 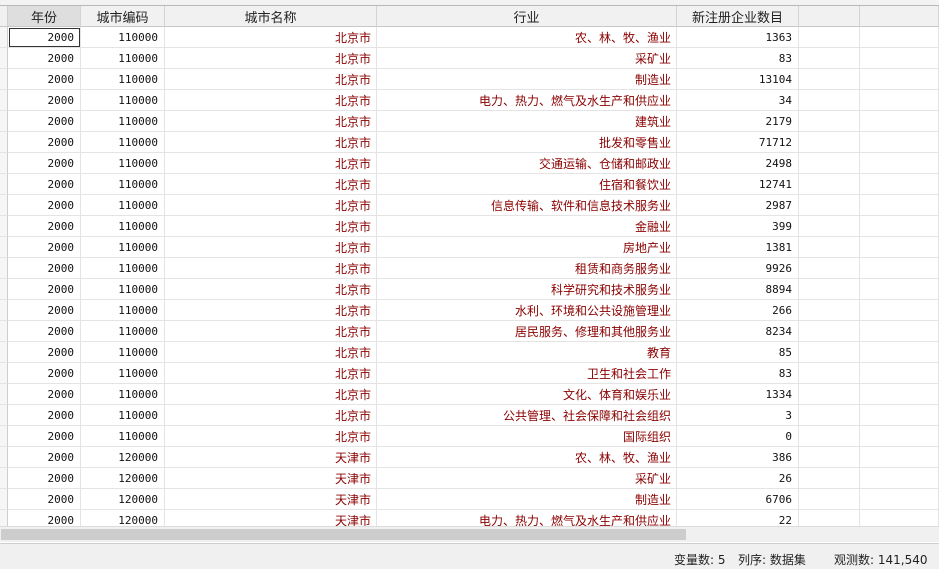 I want to click on table-row: 2000 110000 北京市 交通运输、仓储和邮政业 2498, so click(x=469, y=163).